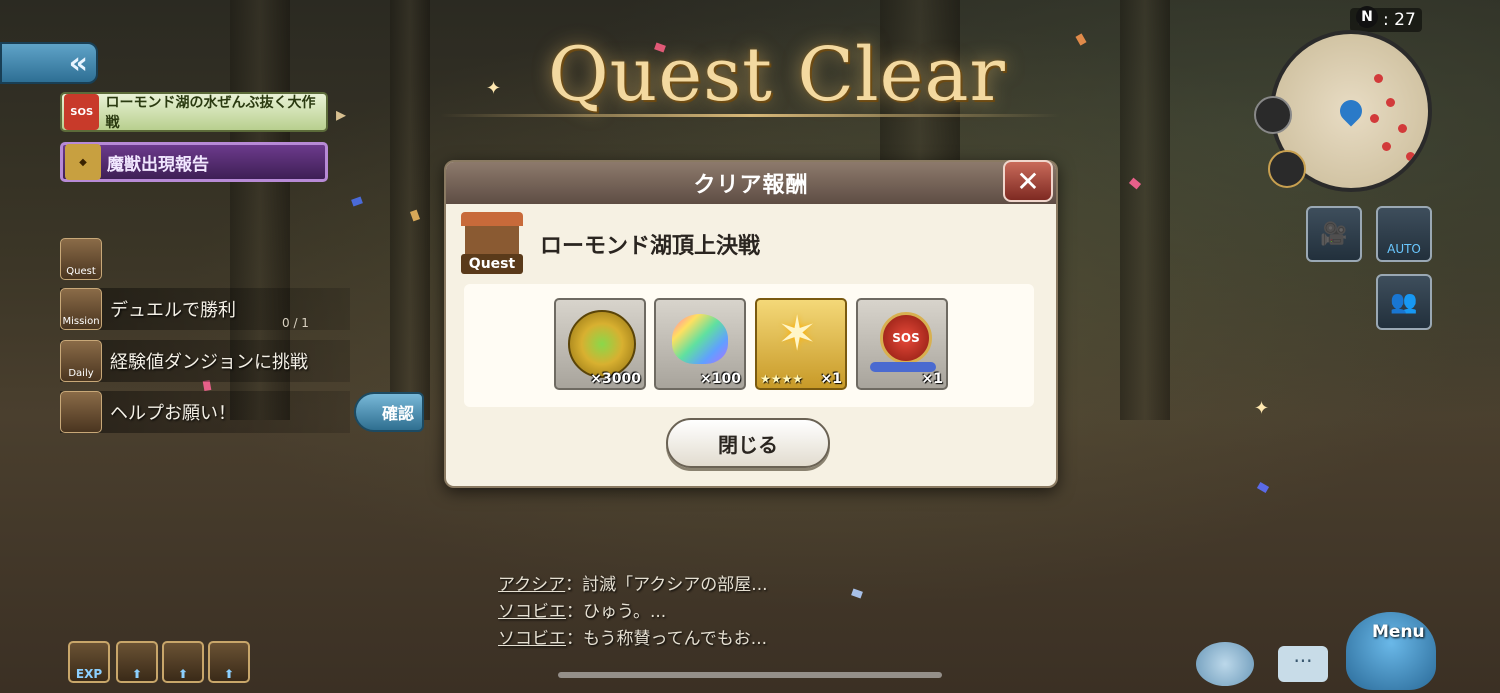  What do you see at coordinates (1391, 651) in the screenshot?
I see `menu-button: Menu` at bounding box center [1391, 651].